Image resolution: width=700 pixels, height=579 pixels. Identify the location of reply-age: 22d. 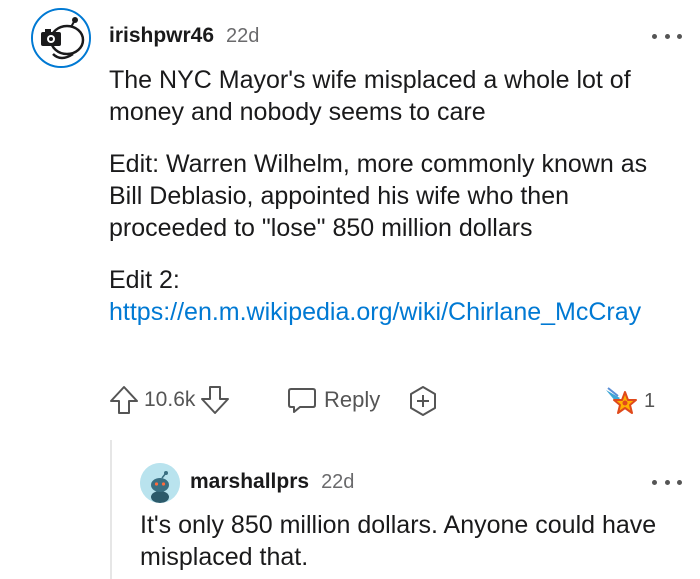
(338, 482).